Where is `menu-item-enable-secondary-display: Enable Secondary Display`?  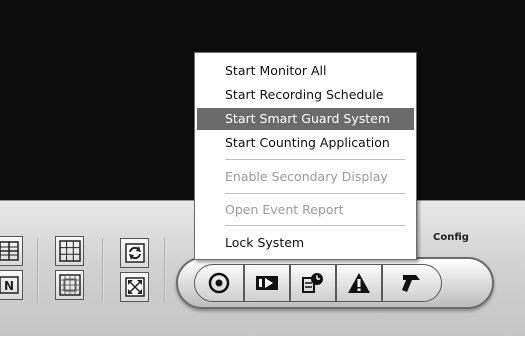 menu-item-enable-secondary-display: Enable Secondary Display is located at coordinates (305, 177).